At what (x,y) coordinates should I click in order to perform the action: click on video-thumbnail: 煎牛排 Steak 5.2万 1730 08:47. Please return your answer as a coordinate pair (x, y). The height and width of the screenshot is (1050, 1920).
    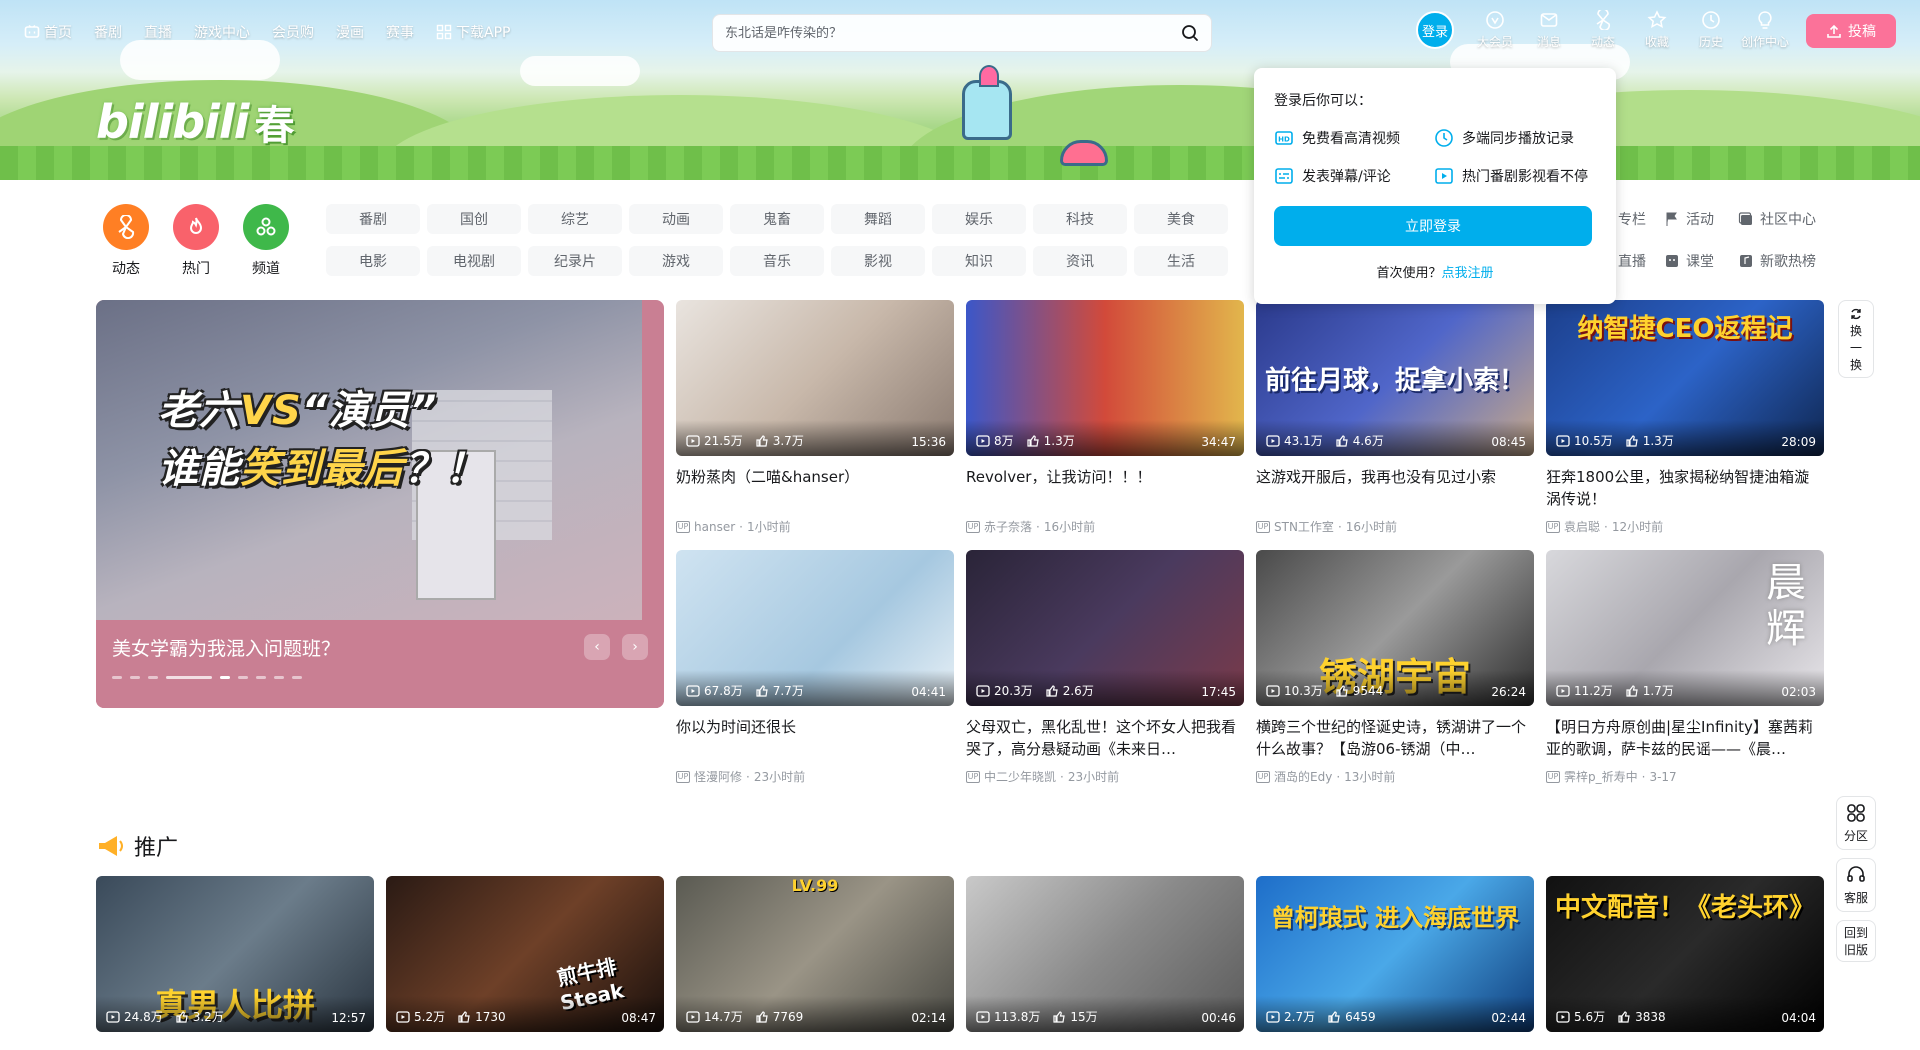
    Looking at the image, I should click on (525, 954).